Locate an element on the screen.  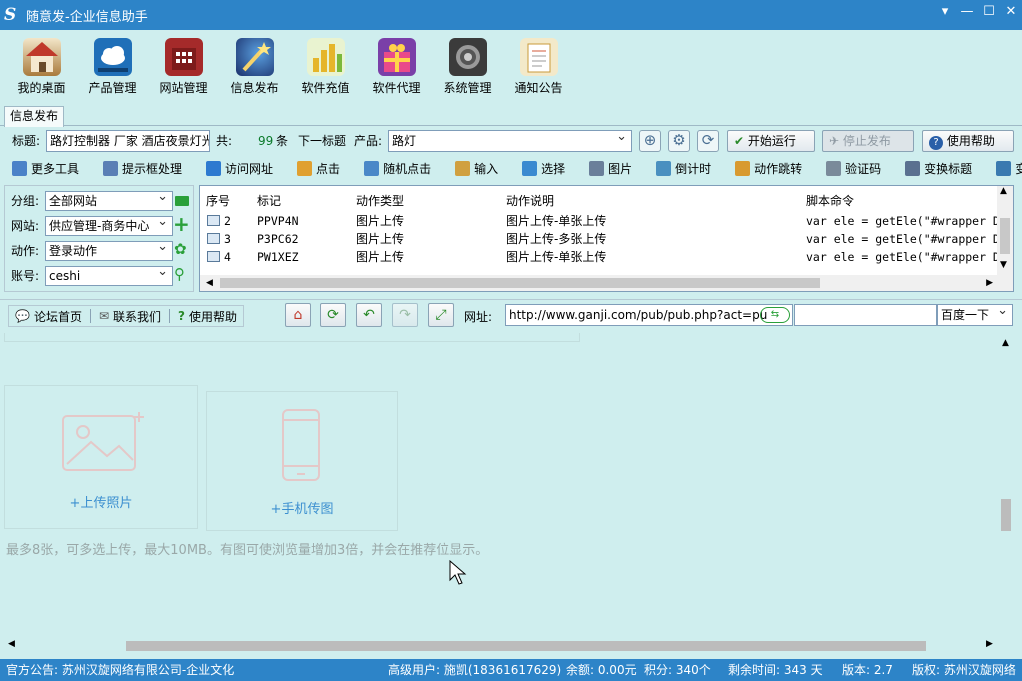
web-scroll-right-icon: ▶ is located at coordinates (989, 644).